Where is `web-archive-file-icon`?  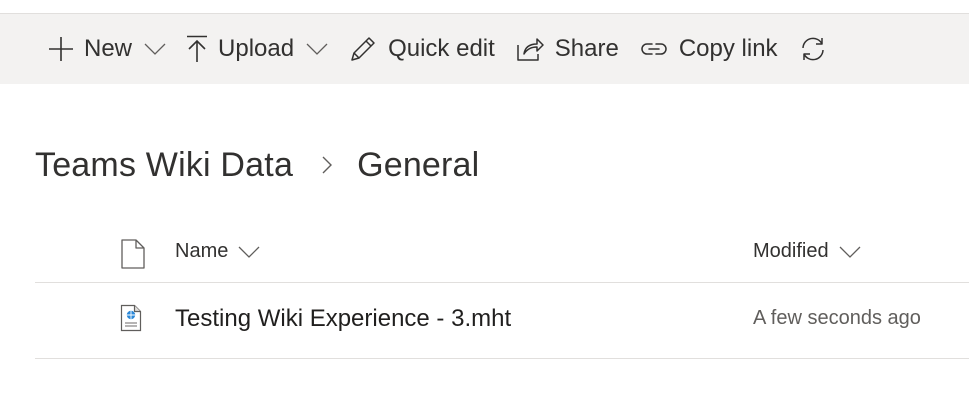 web-archive-file-icon is located at coordinates (131, 320).